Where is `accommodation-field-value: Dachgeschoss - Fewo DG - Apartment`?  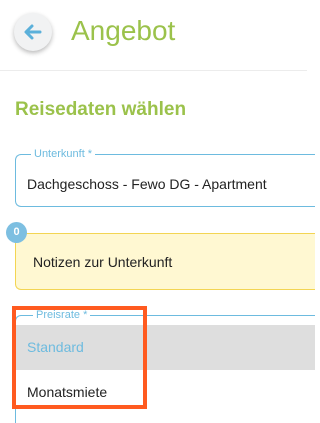
accommodation-field-value: Dachgeschoss - Fewo DG - Apartment is located at coordinates (147, 184).